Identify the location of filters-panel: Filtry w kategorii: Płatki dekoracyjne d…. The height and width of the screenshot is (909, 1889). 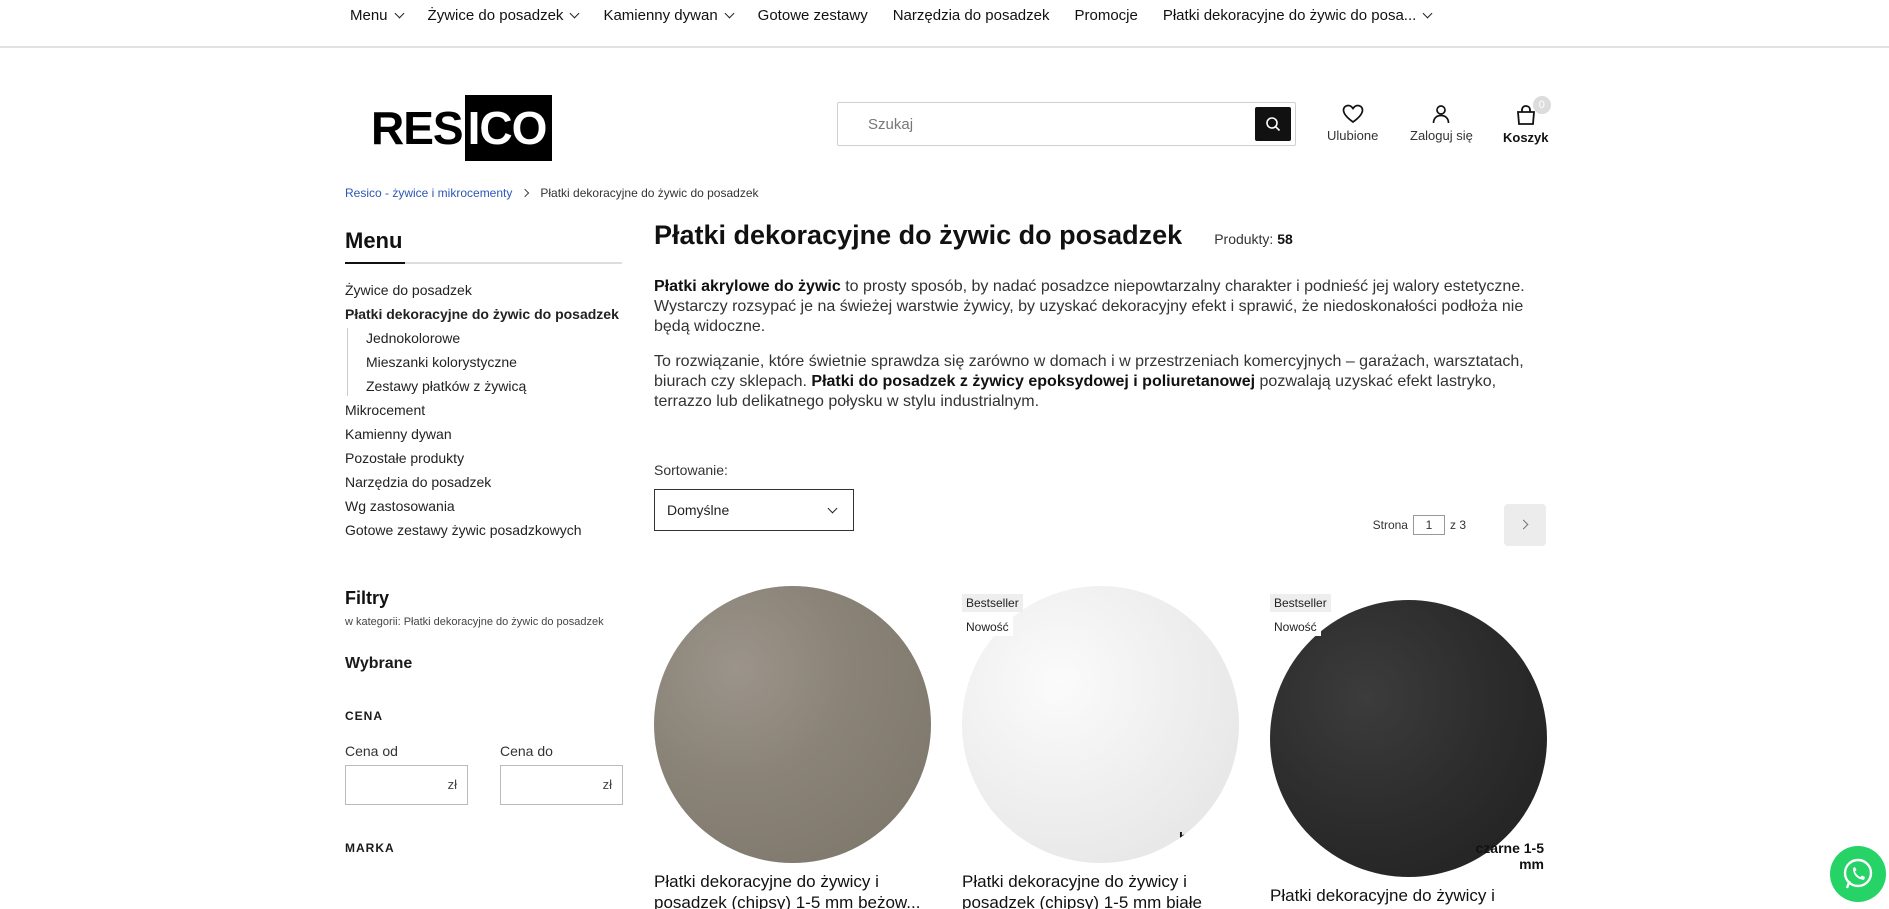
(484, 721).